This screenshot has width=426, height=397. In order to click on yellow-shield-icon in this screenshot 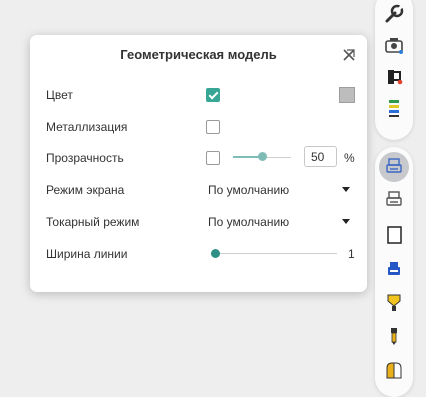, I will do `click(394, 302)`.